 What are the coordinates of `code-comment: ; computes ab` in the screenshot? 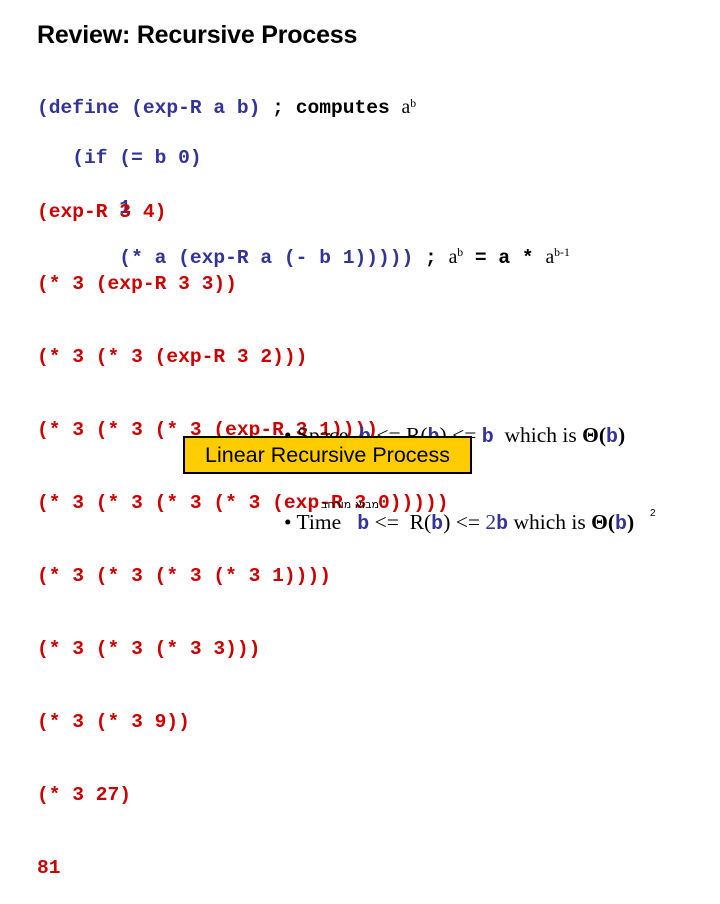 It's located at (344, 108).